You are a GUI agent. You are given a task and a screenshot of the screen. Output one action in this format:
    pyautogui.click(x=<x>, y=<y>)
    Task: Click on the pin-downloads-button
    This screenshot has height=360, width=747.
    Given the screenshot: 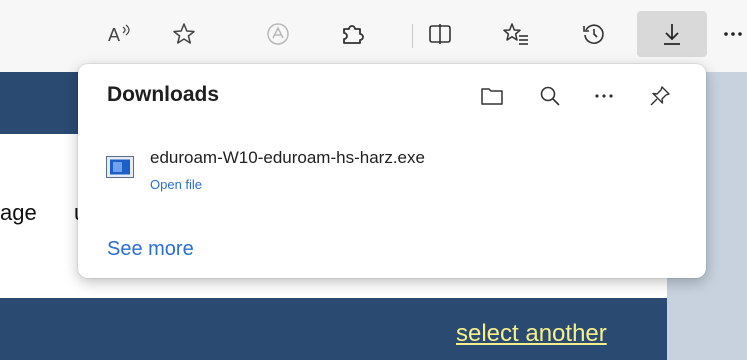 What is the action you would take?
    pyautogui.click(x=660, y=96)
    